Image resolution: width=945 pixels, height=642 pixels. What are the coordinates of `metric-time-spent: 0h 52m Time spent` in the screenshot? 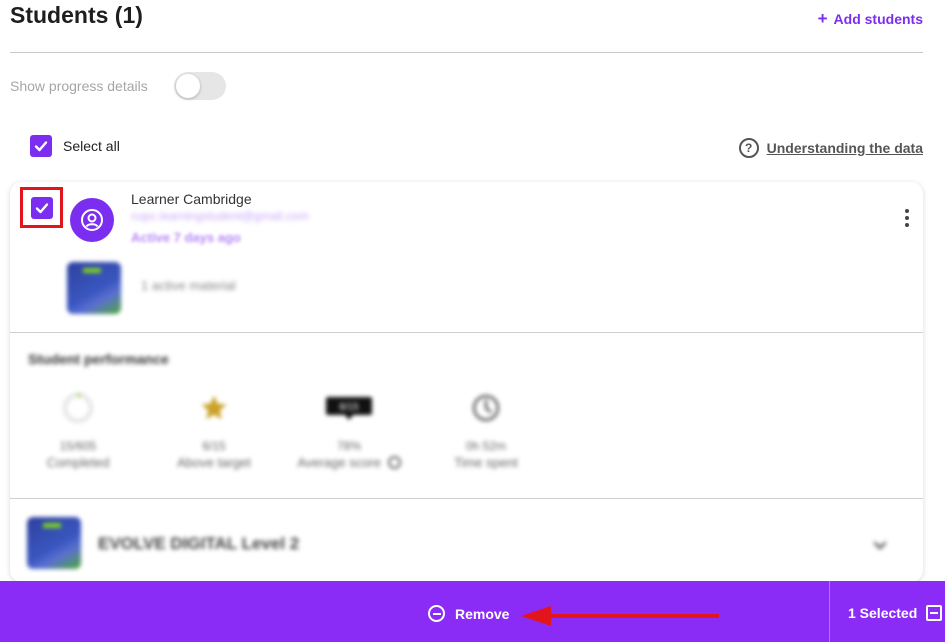 It's located at (486, 430).